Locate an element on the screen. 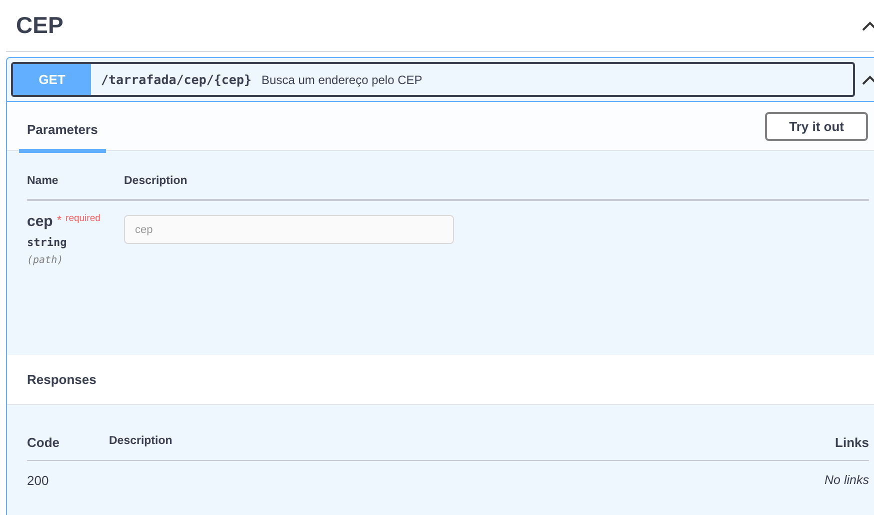 The width and height of the screenshot is (874, 515). responses-title: Responses is located at coordinates (61, 379).